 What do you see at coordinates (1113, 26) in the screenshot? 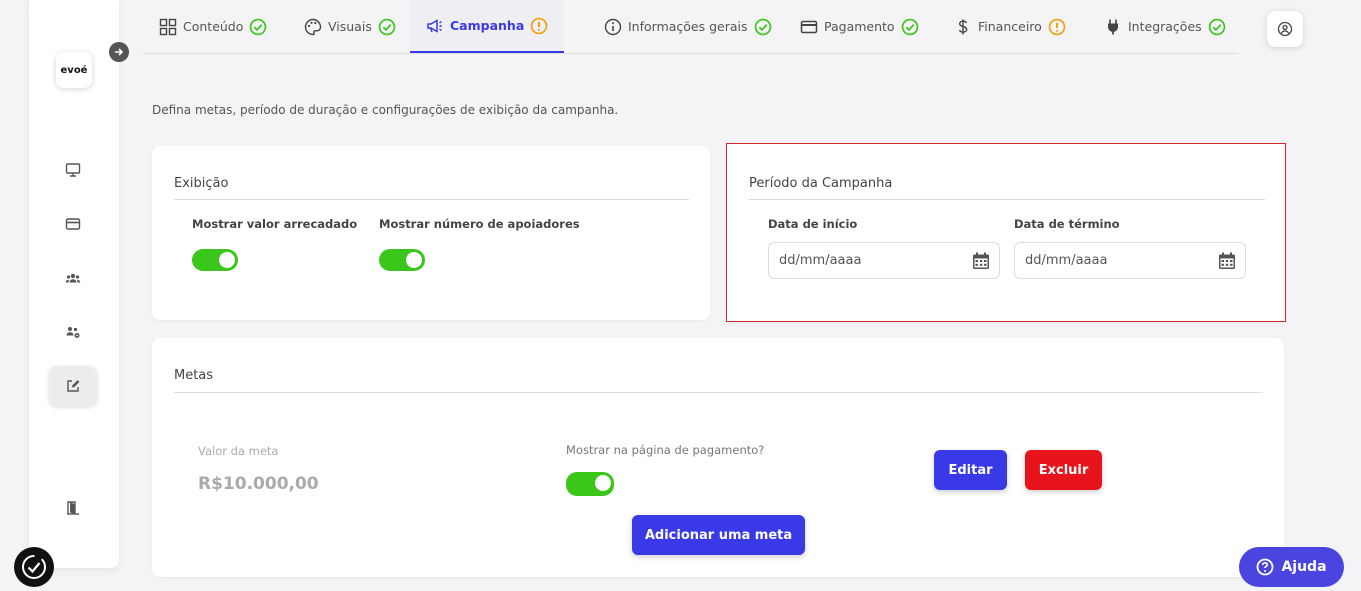
I see `plug-icon` at bounding box center [1113, 26].